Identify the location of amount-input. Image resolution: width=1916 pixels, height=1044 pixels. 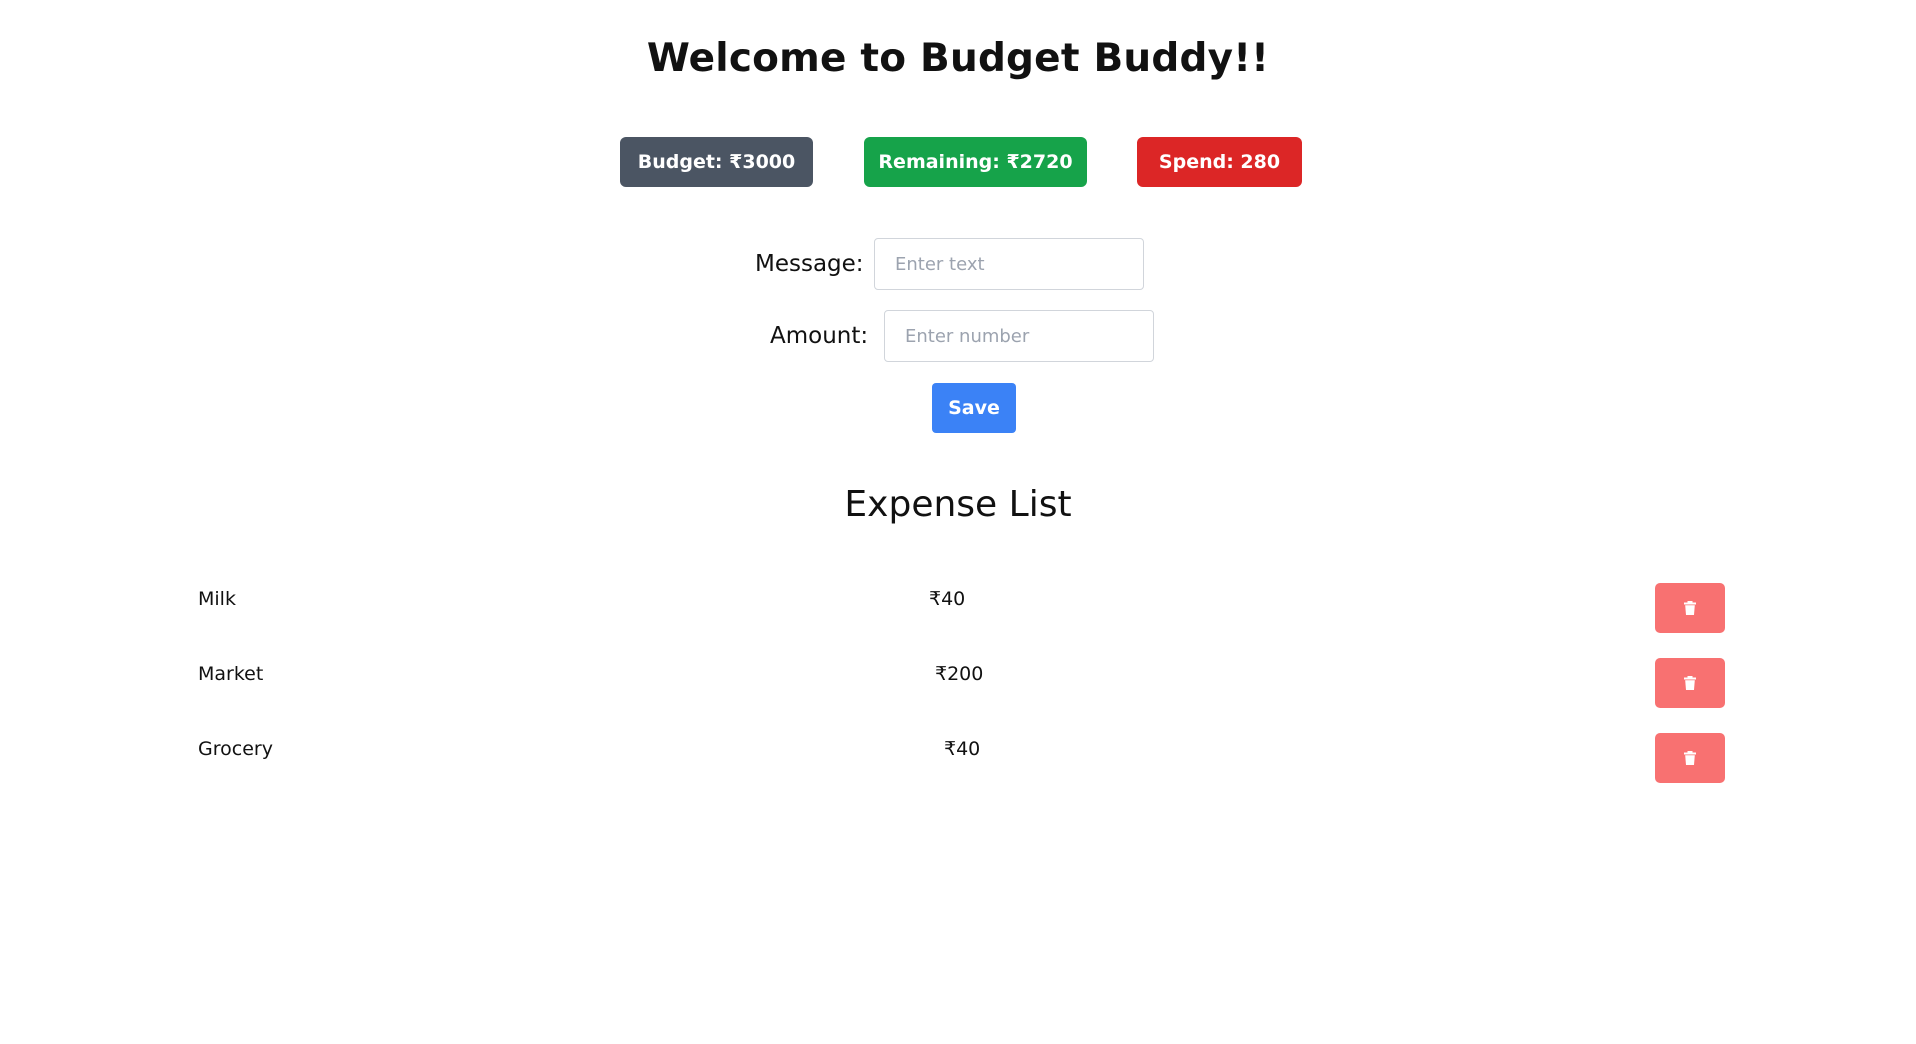
(1019, 336).